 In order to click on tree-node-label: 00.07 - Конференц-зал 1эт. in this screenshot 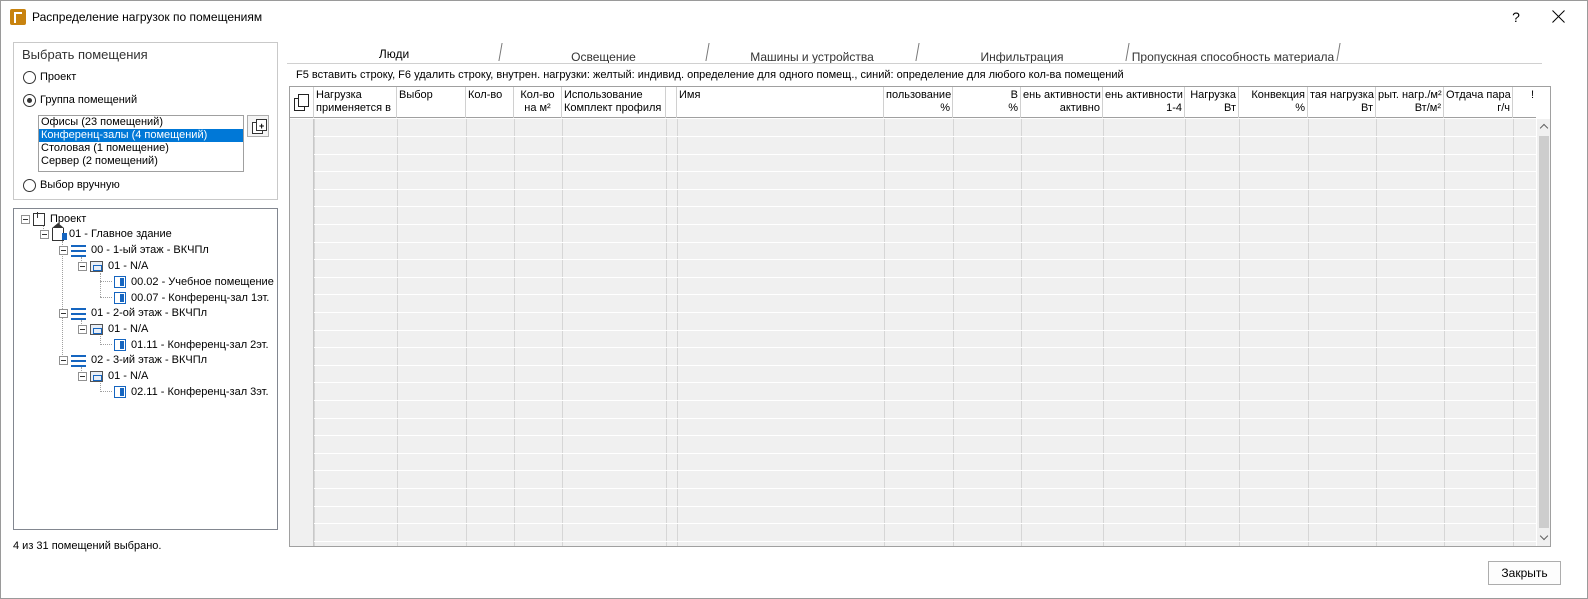, I will do `click(200, 298)`.